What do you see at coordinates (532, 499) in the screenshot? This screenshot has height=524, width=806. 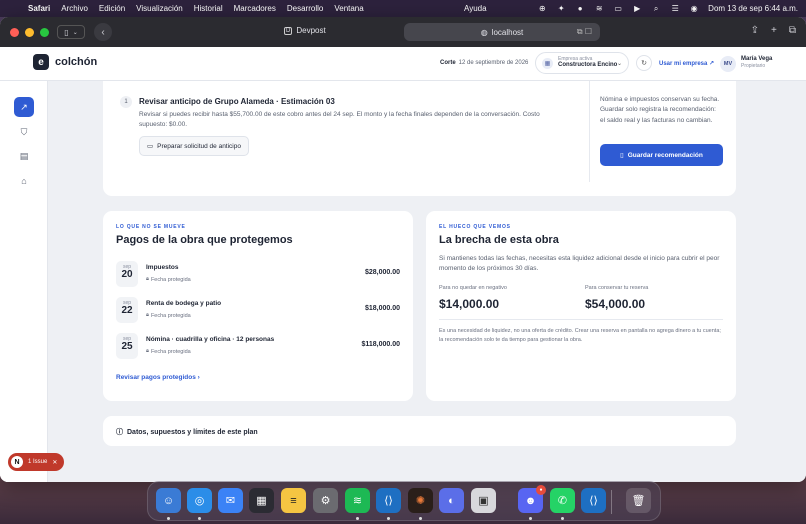 I see `discord-icon: ☻ ●` at bounding box center [532, 499].